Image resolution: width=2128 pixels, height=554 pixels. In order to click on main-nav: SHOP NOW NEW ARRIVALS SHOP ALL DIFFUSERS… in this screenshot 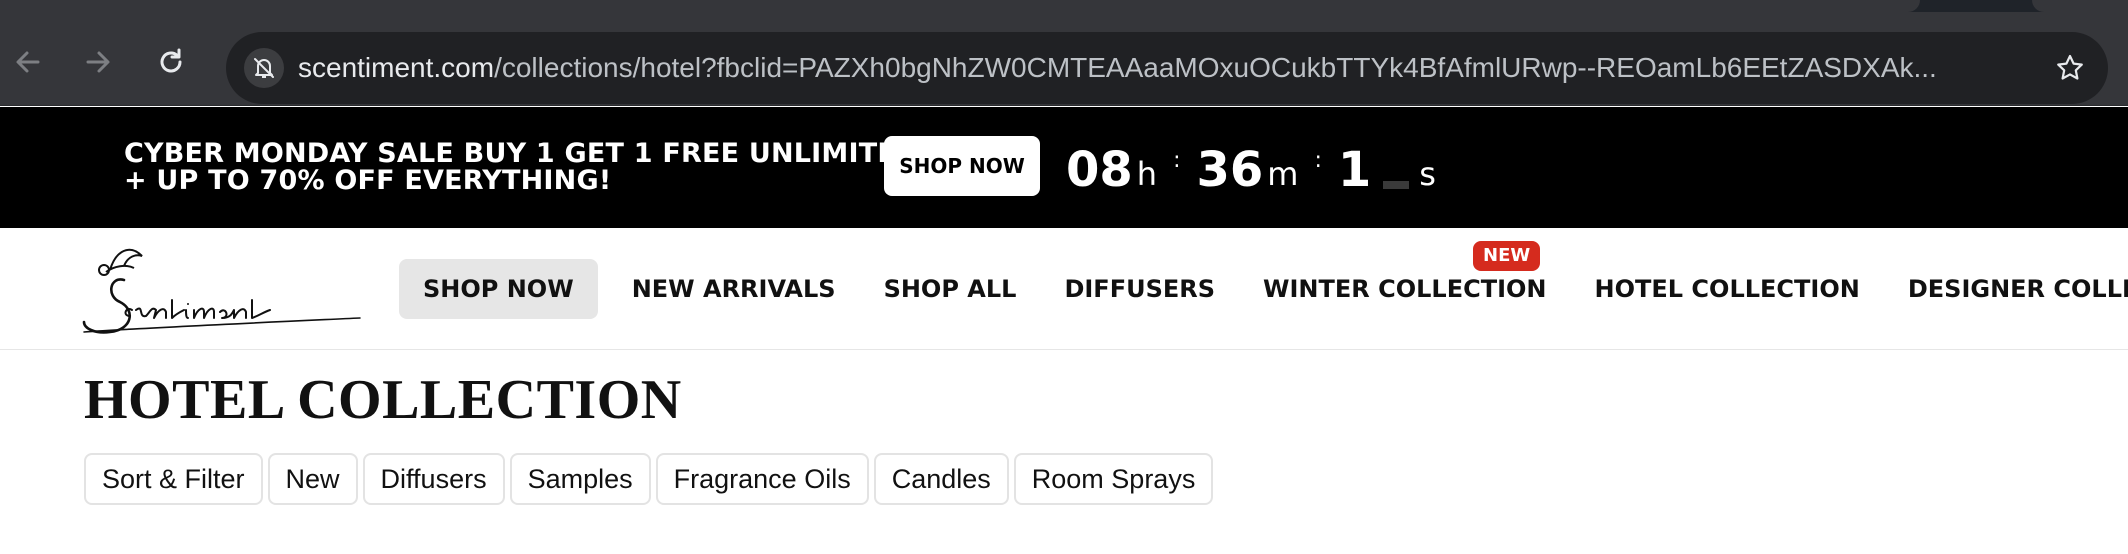, I will do `click(1263, 280)`.